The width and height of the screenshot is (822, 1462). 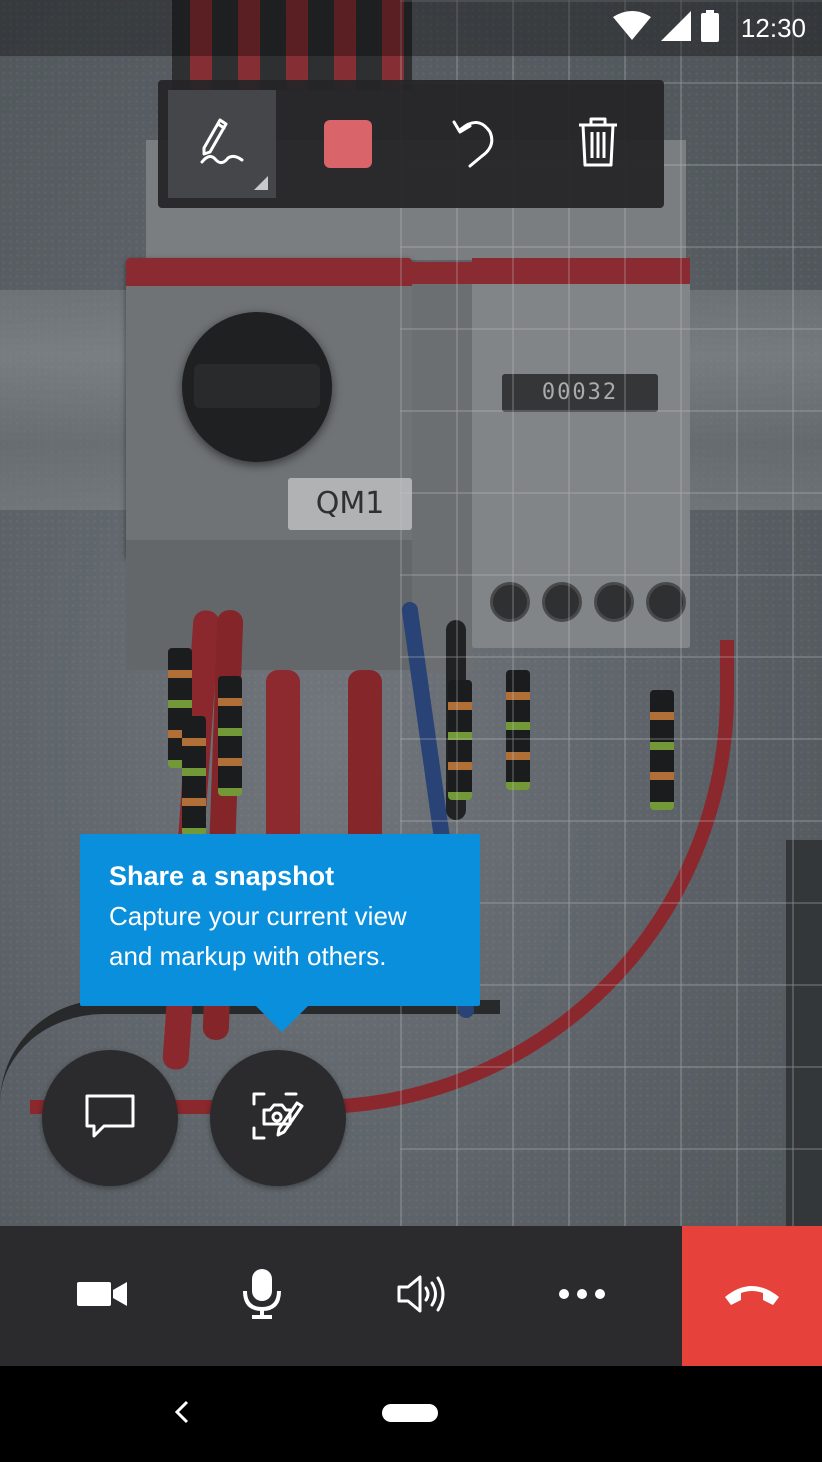 I want to click on status-bar: 12:30, so click(x=411, y=28).